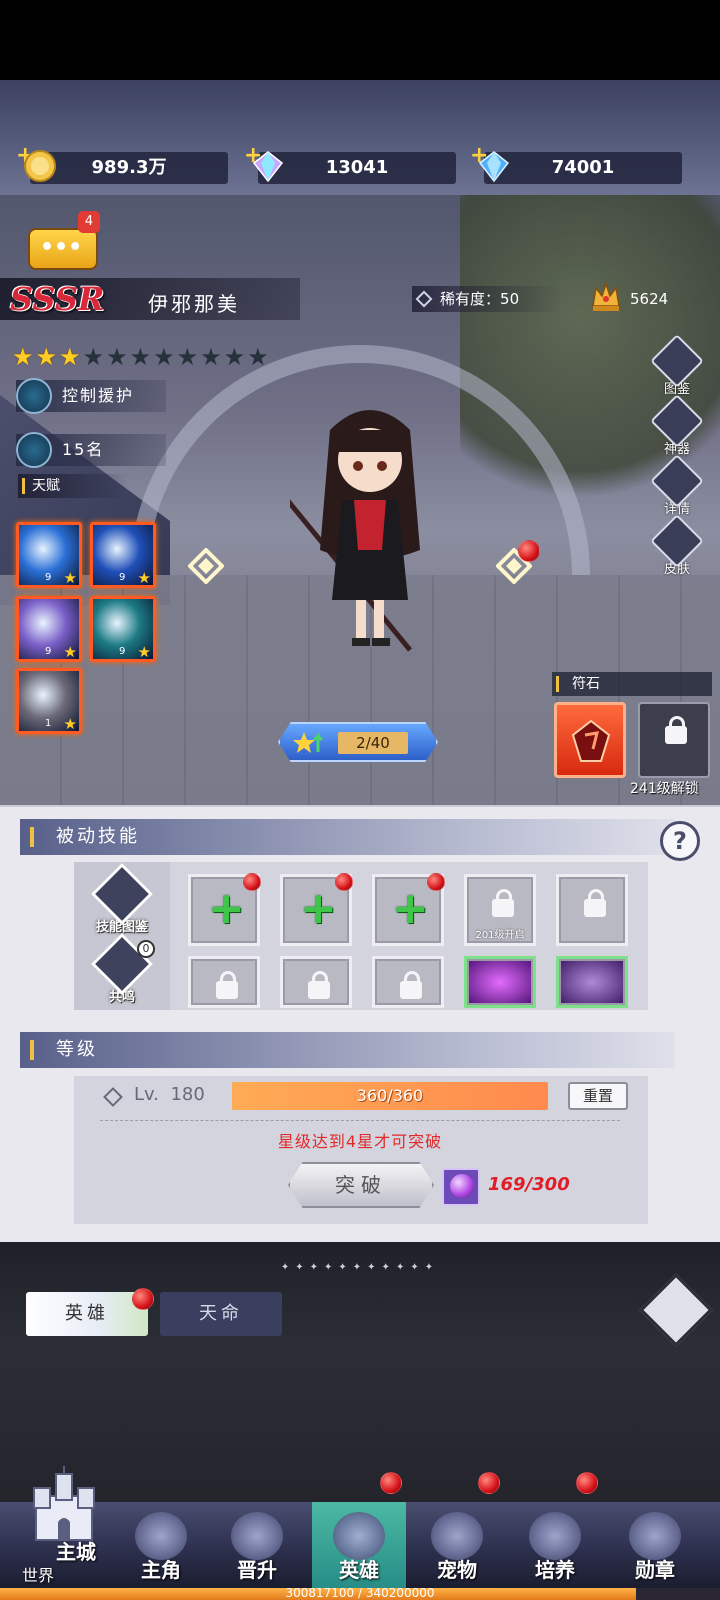  I want to click on pet-icon, so click(457, 1536).